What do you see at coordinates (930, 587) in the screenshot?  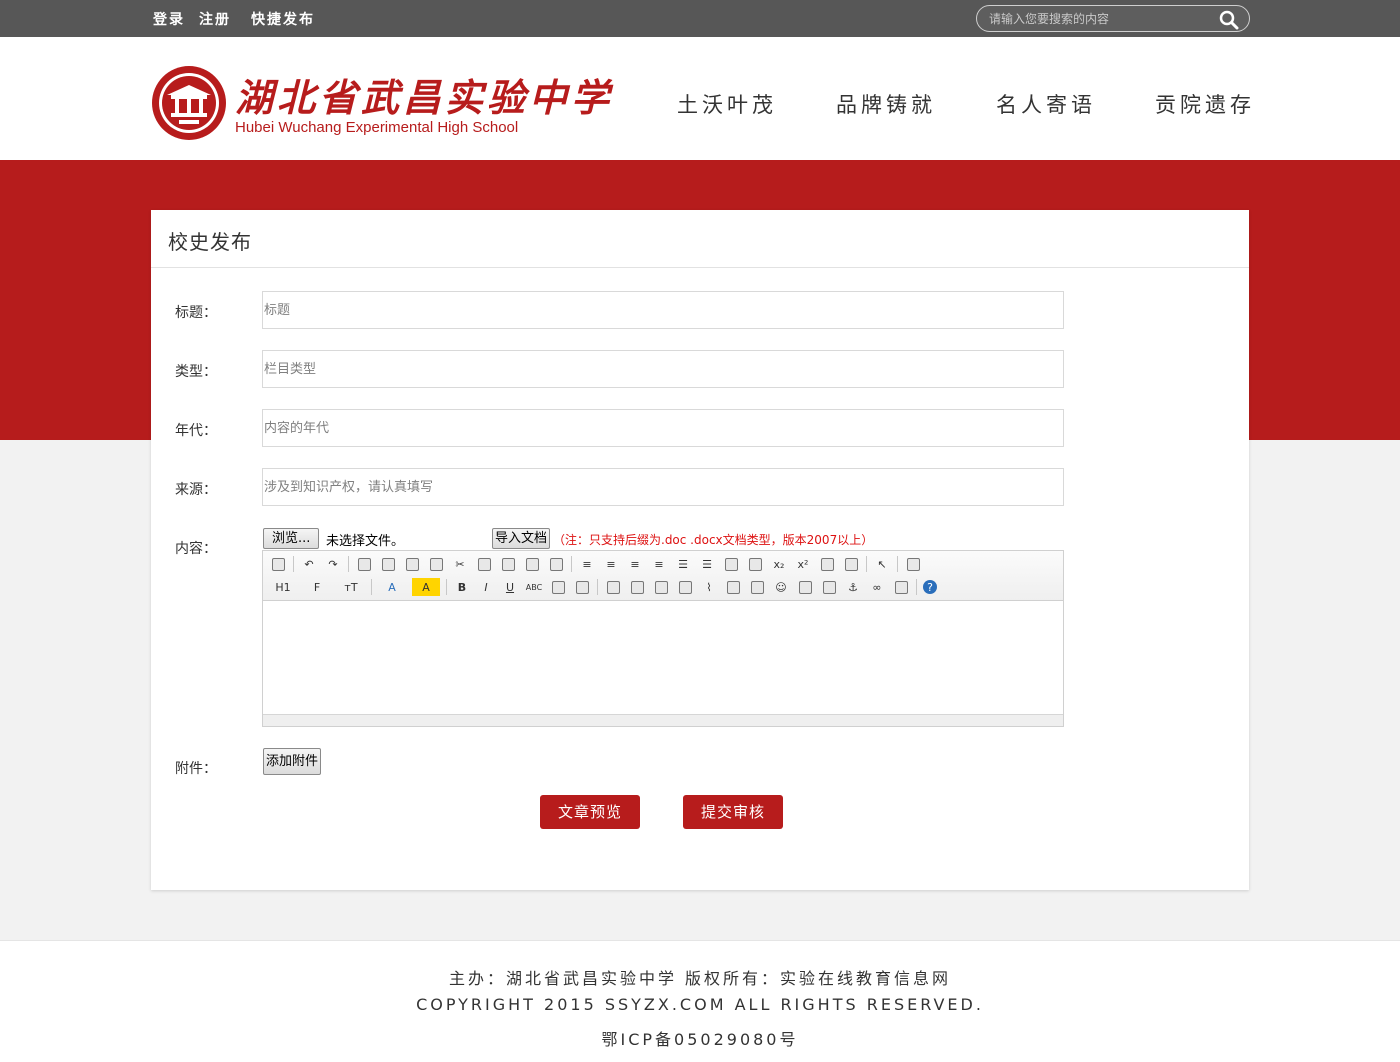 I see `about-icon: ?` at bounding box center [930, 587].